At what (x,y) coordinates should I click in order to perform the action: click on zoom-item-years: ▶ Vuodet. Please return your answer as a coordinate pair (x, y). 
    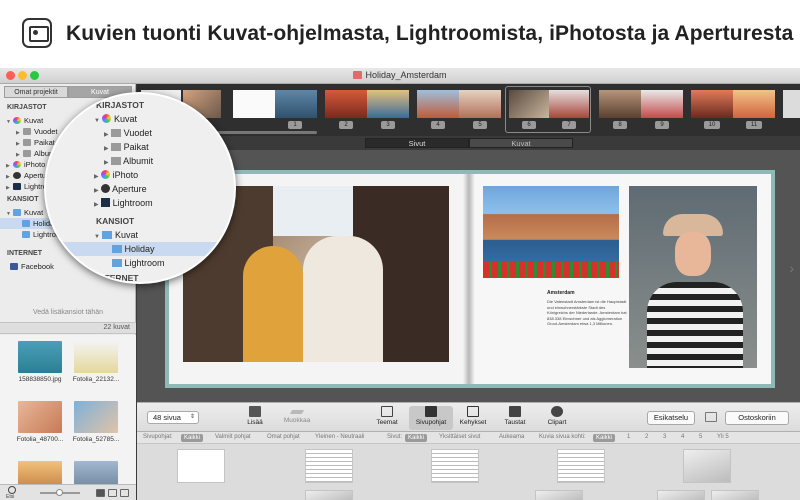
    Looking at the image, I should click on (128, 133).